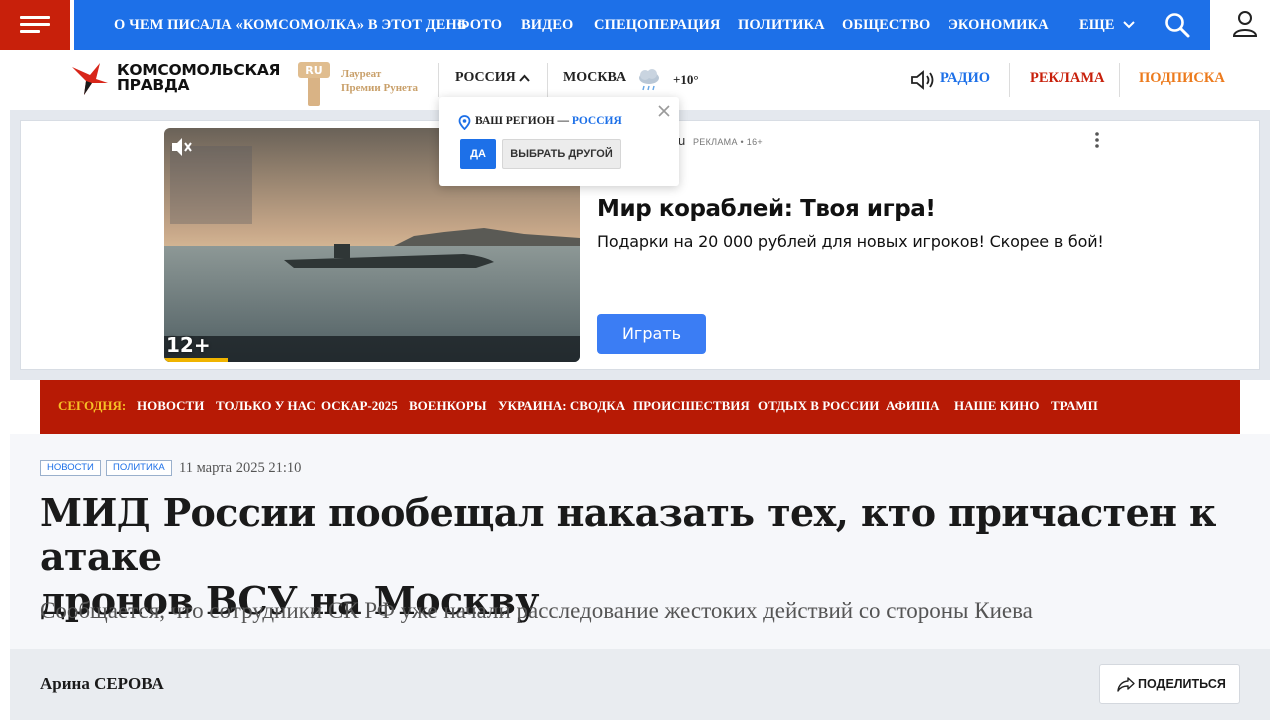 The width and height of the screenshot is (1280, 720). Describe the element at coordinates (1097, 25) in the screenshot. I see `nav-item-more: ЕЩЕ` at that location.